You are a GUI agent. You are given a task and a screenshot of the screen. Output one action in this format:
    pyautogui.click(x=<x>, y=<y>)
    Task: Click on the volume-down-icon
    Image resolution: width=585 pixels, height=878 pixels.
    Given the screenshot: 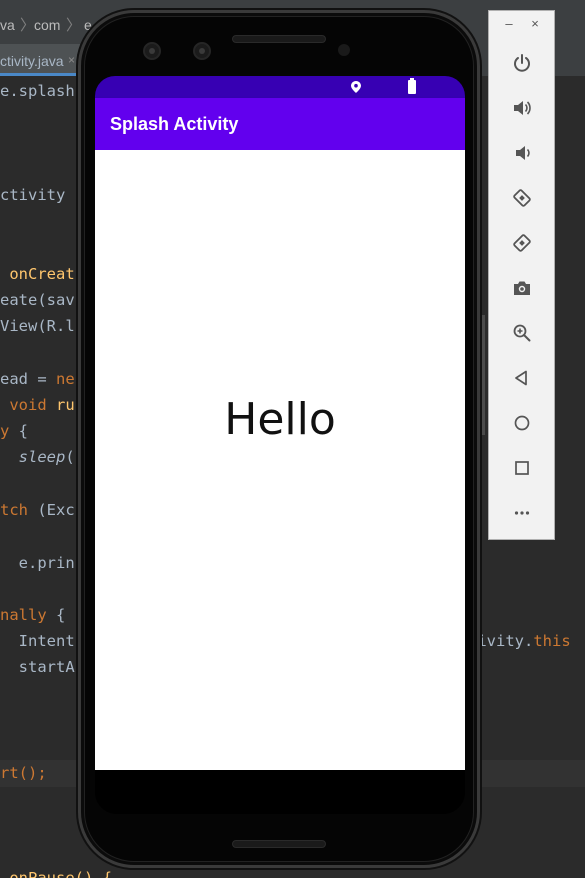 What is the action you would take?
    pyautogui.click(x=522, y=153)
    